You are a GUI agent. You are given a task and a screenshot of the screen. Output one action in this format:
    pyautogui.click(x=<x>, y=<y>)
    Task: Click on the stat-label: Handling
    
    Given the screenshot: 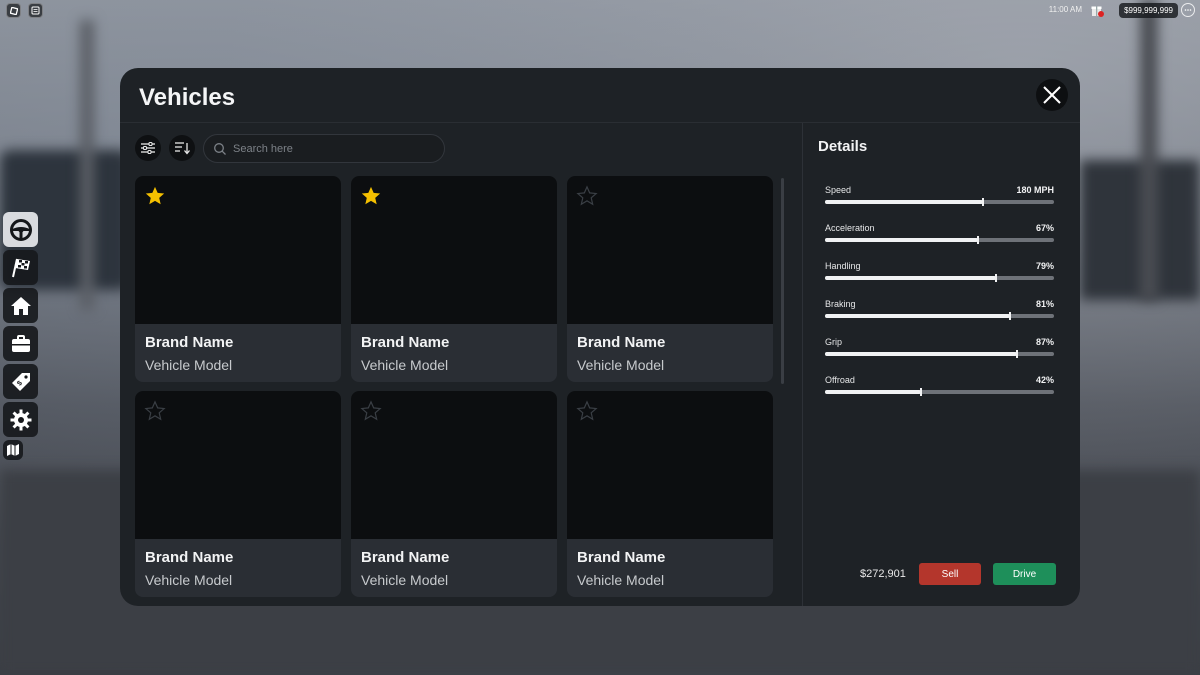 What is the action you would take?
    pyautogui.click(x=843, y=266)
    